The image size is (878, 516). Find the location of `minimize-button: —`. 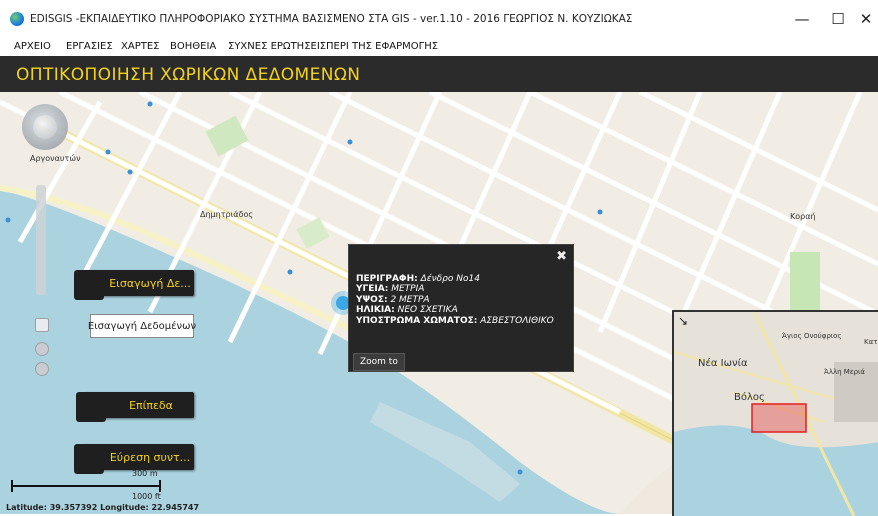

minimize-button: — is located at coordinates (802, 19).